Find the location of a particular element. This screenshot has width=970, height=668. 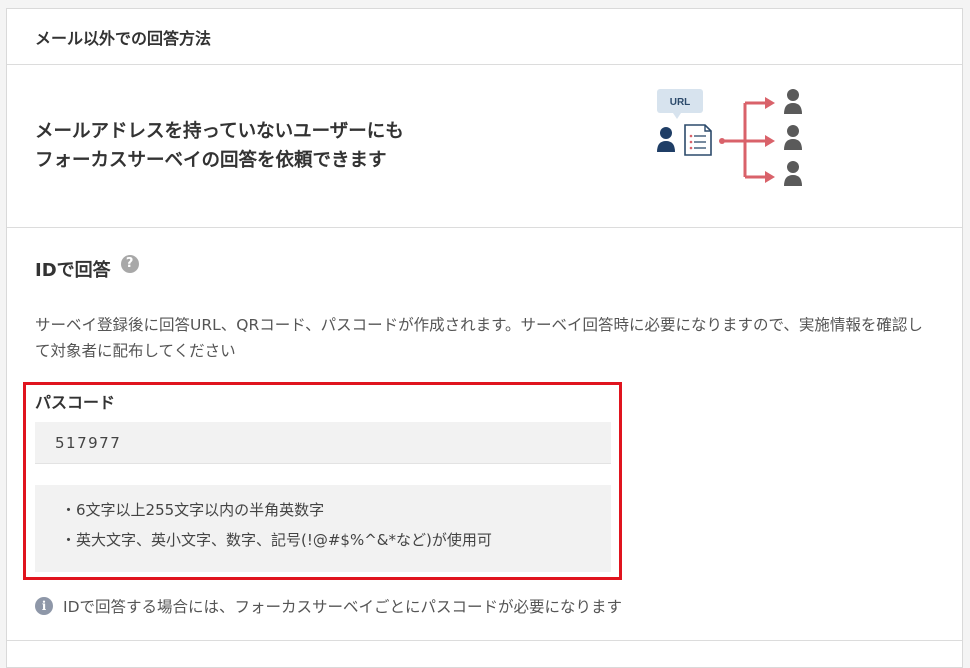

url-bubble-icon: URL is located at coordinates (680, 104).